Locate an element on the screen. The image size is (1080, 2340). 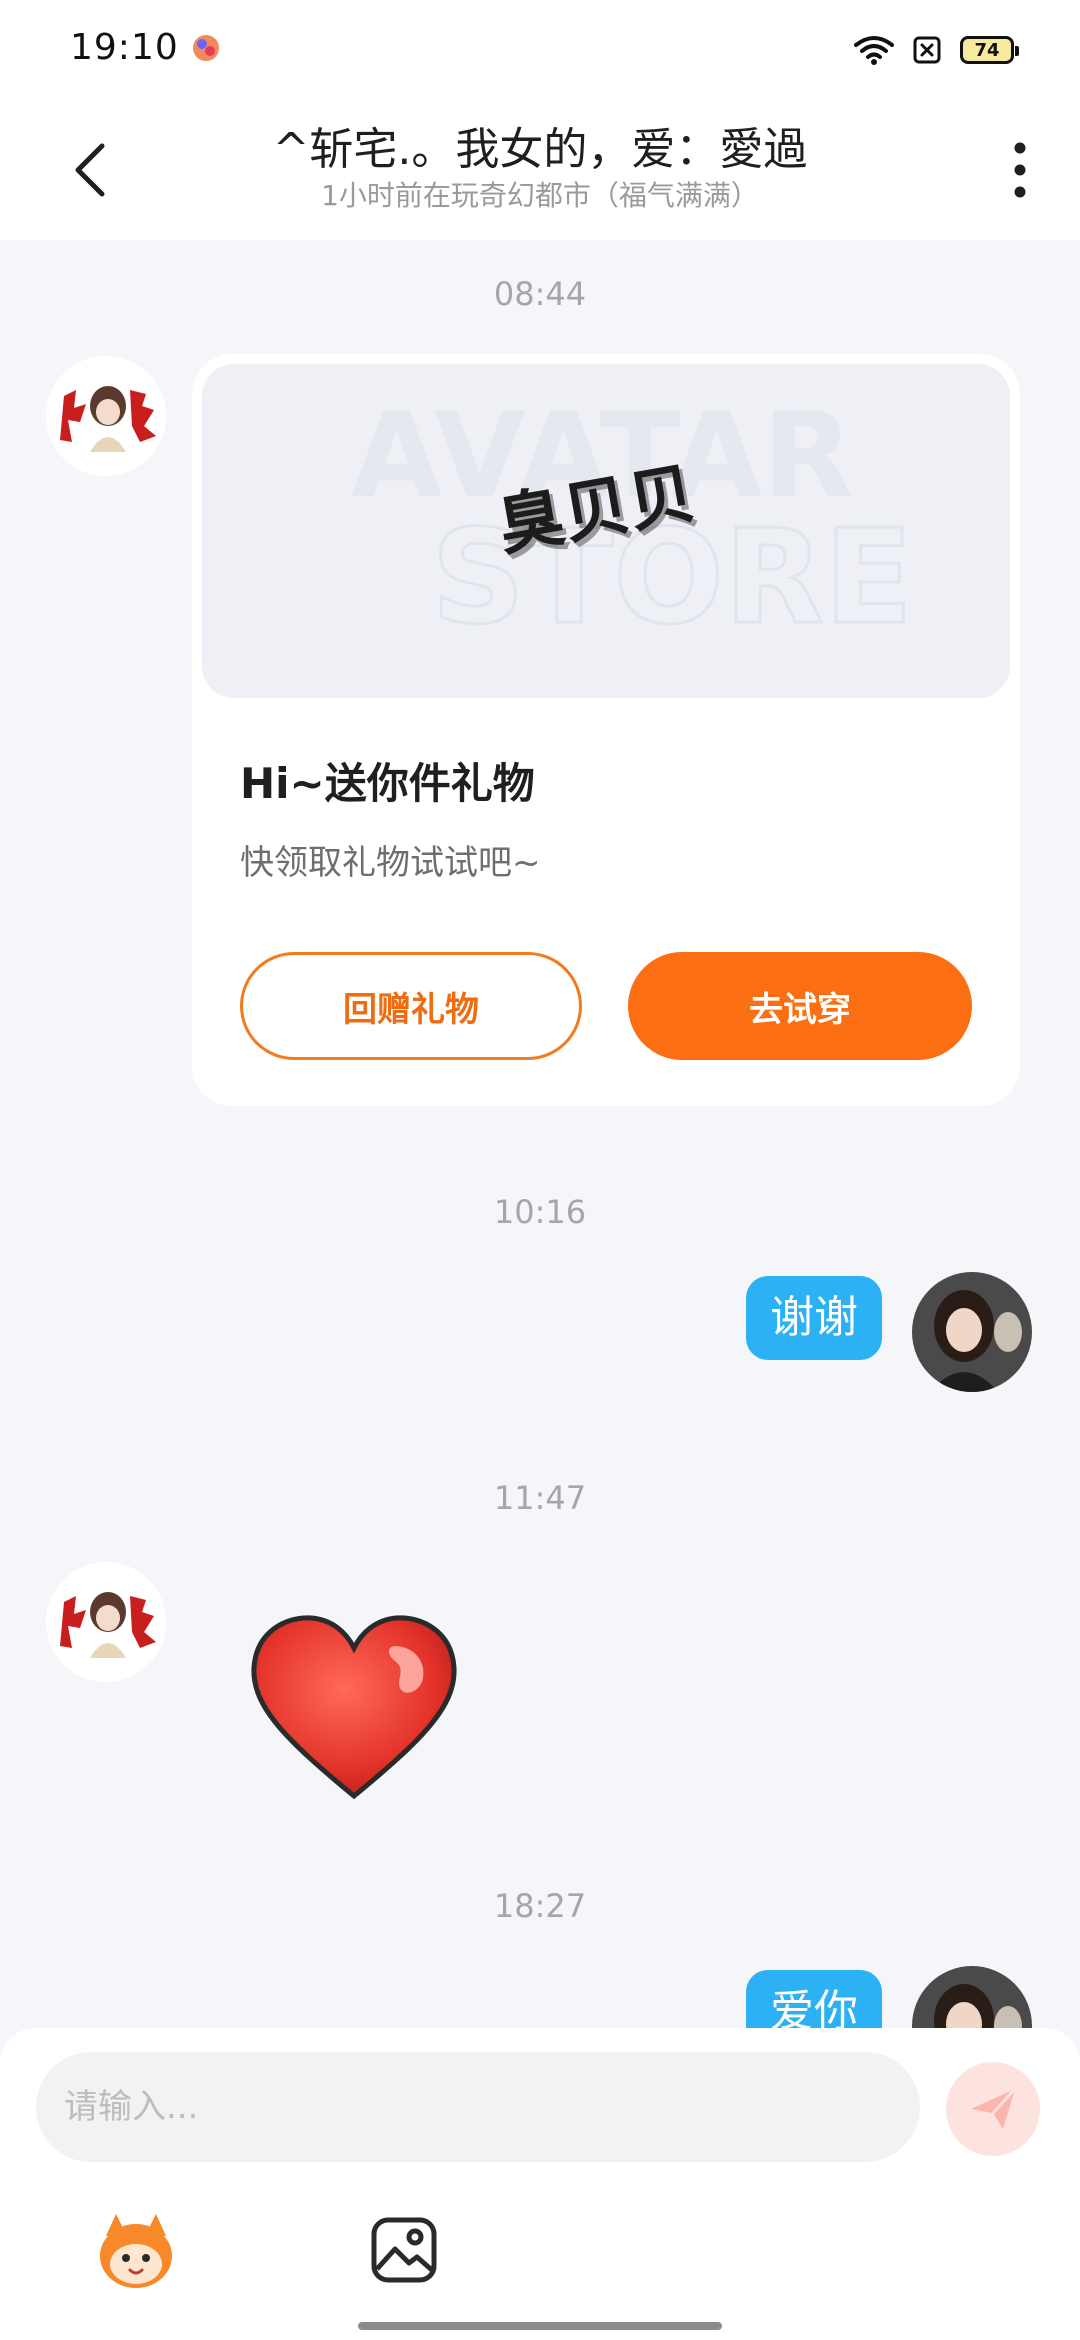
message-bubble-outgoing: 谢谢 is located at coordinates (814, 1318).